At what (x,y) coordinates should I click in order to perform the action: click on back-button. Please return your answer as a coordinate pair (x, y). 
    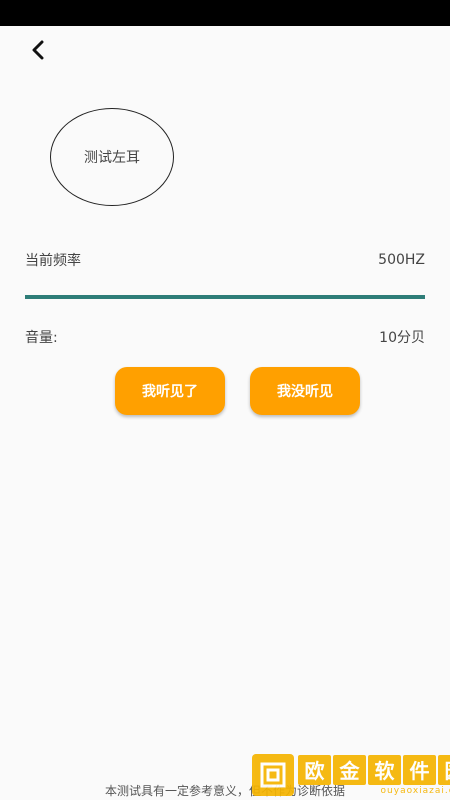
    Looking at the image, I should click on (38, 50).